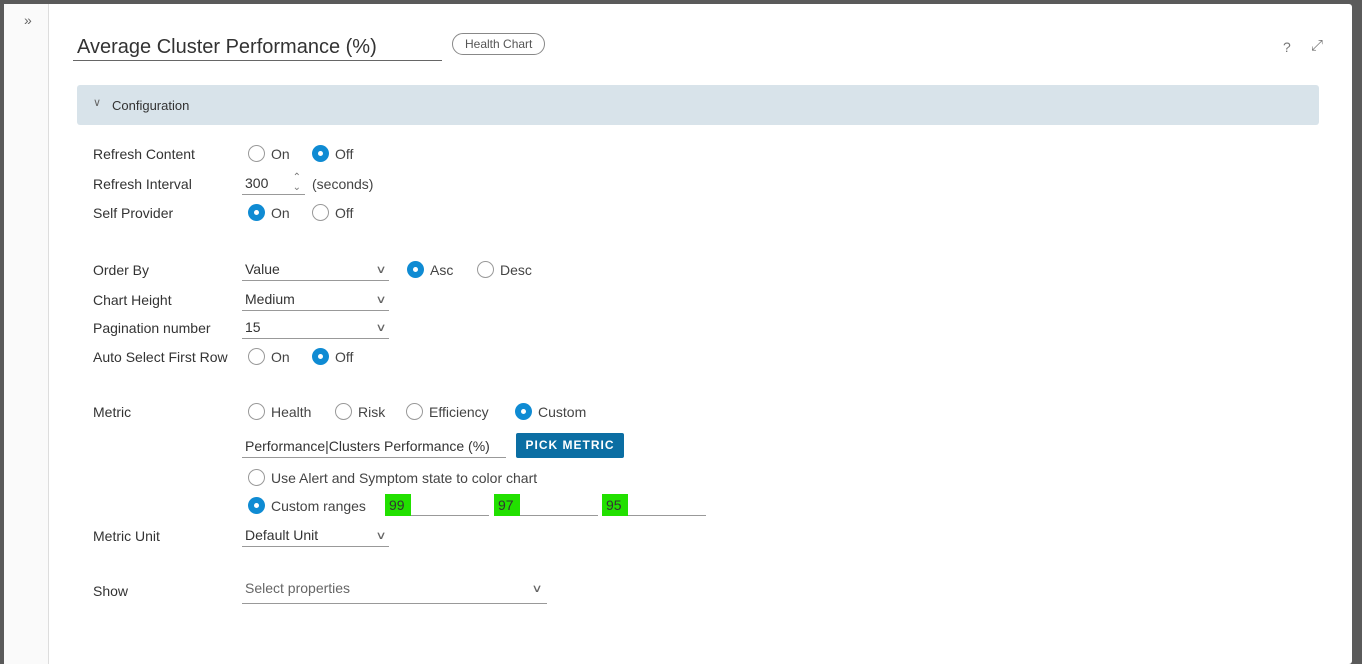 The height and width of the screenshot is (664, 1362). Describe the element at coordinates (273, 184) in the screenshot. I see `refresh-interval-input: 300 ⌃ ⌄` at that location.